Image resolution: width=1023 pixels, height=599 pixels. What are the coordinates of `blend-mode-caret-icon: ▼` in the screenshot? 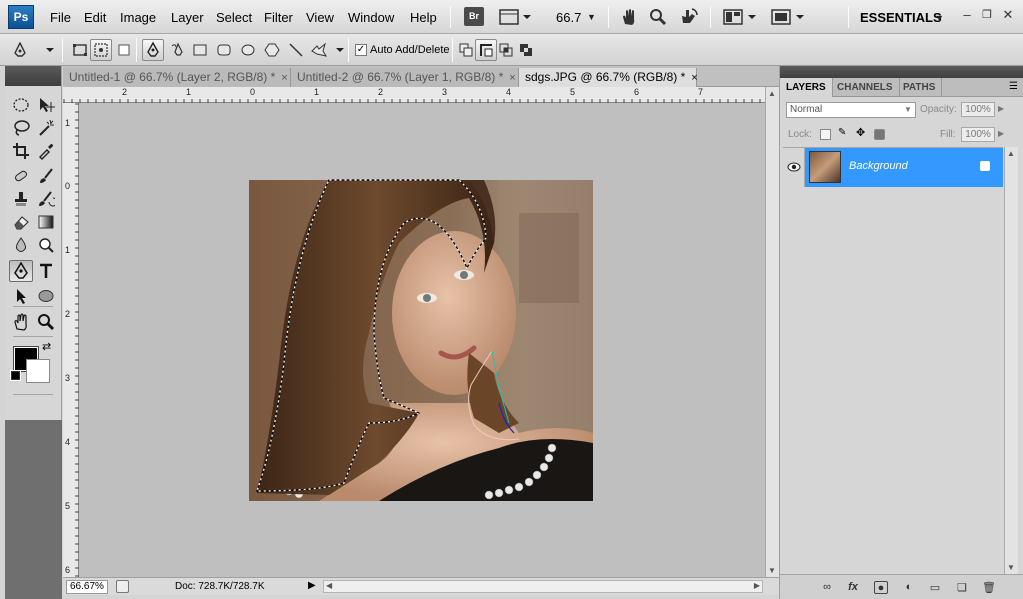 It's located at (908, 109).